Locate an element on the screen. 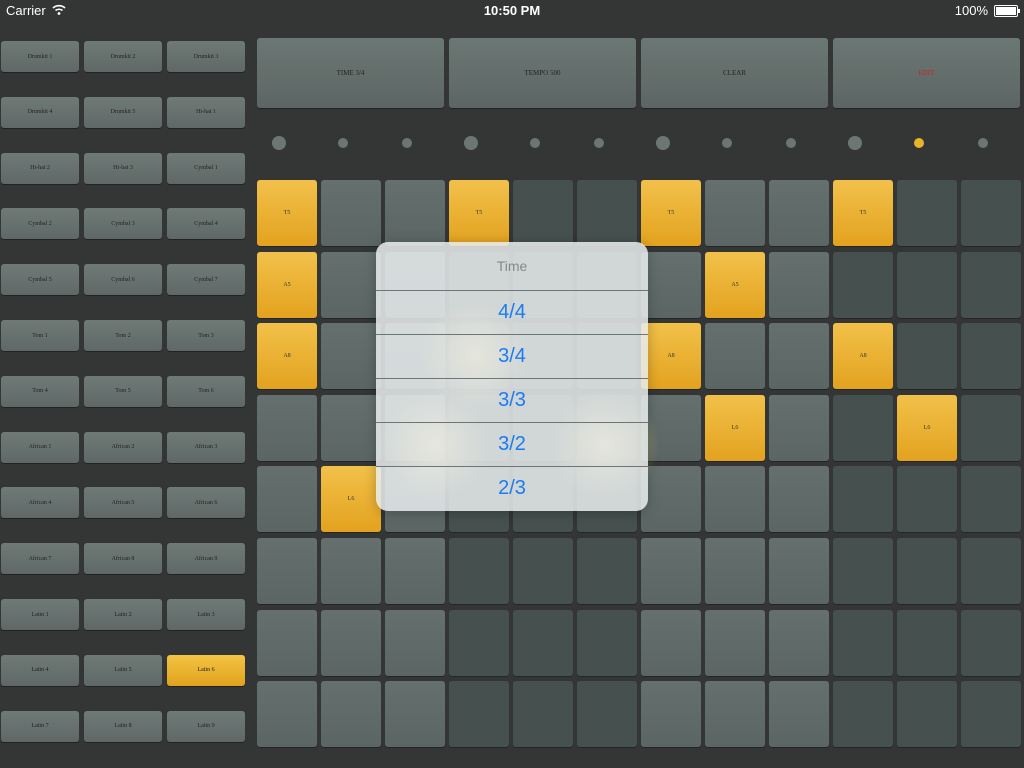 The height and width of the screenshot is (768, 1024). time-button: TIME 3/4 is located at coordinates (350, 73).